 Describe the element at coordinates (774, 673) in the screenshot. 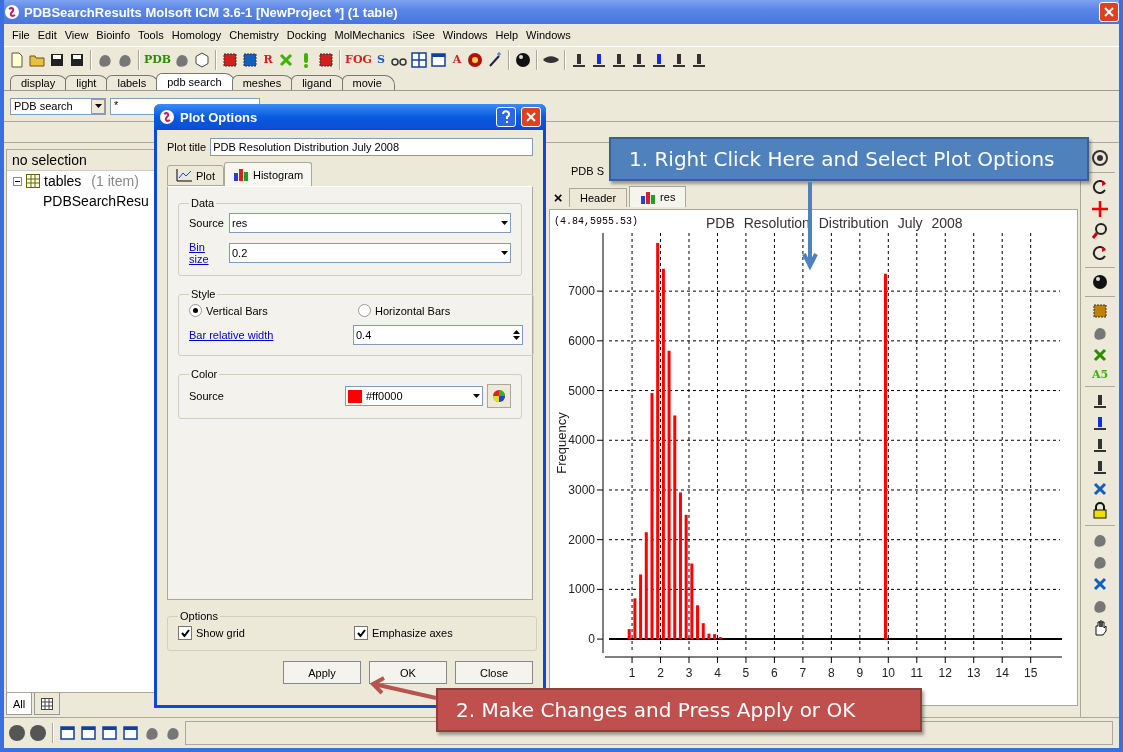

I see `x-tick-label: 6` at that location.